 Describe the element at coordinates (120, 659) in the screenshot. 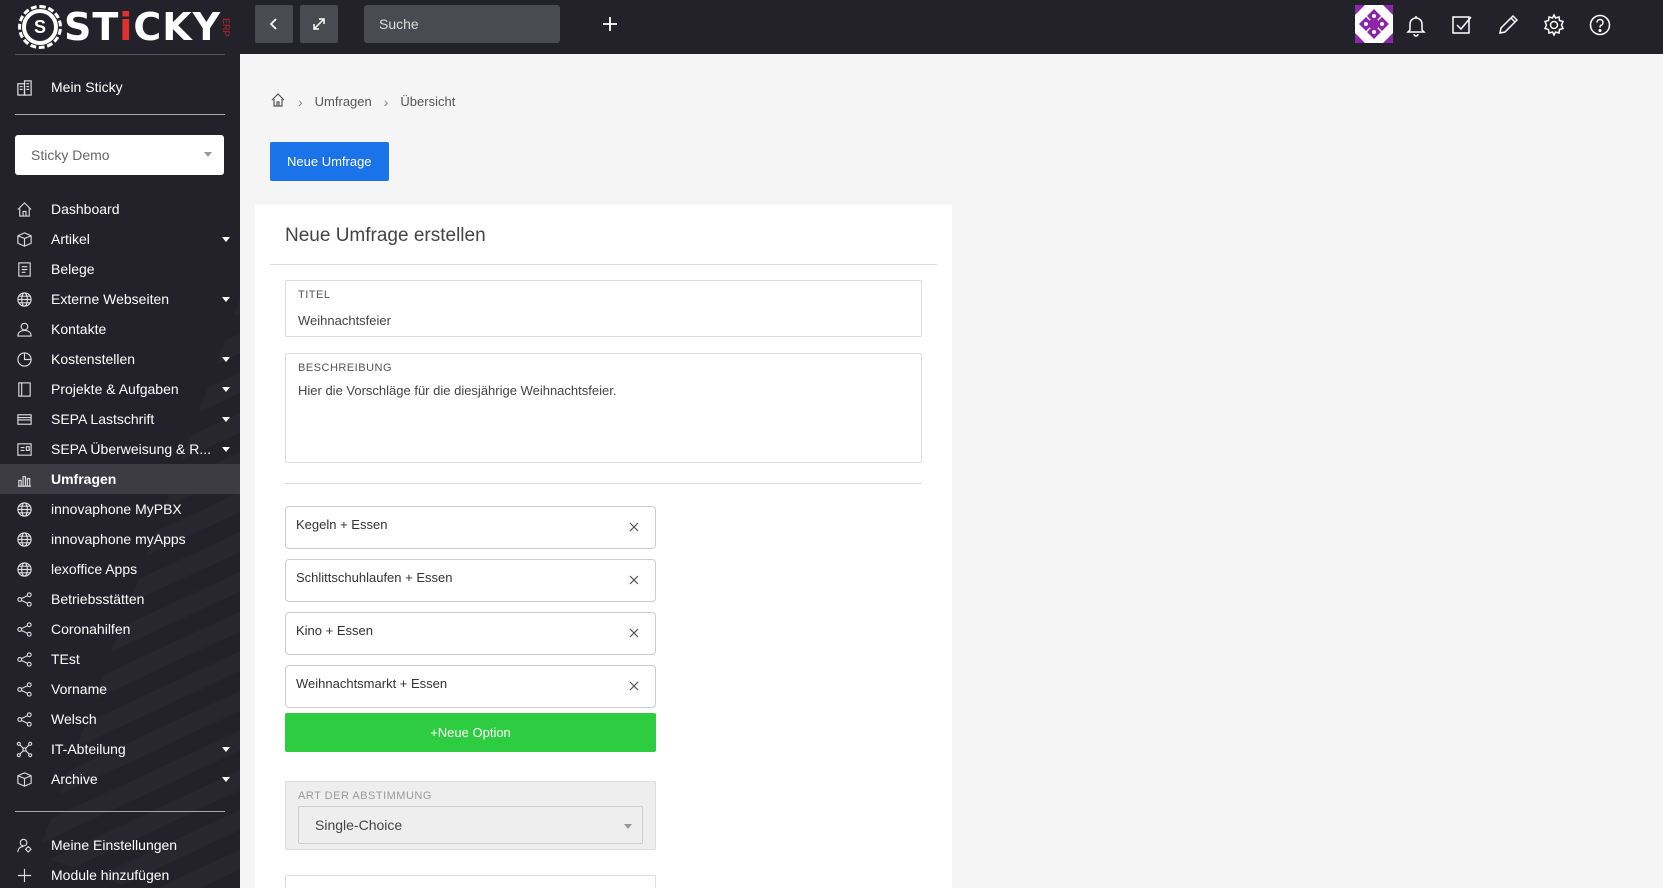

I see `sidebar-item-test: TEst` at that location.